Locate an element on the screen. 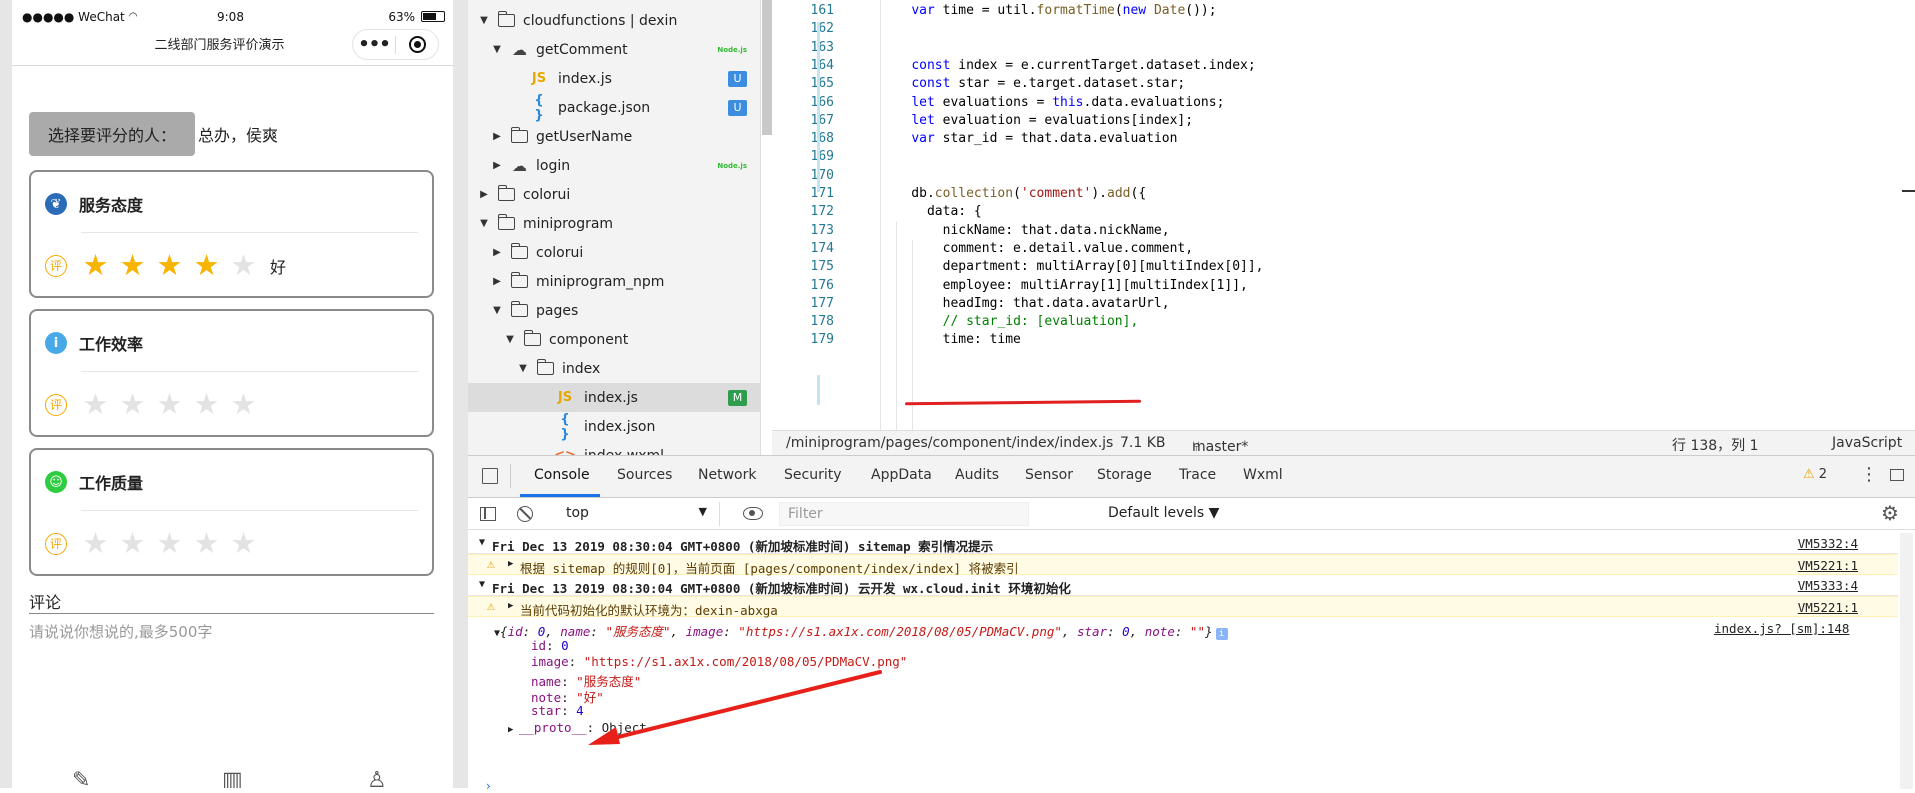  console-settings-icon: ⚙ is located at coordinates (1890, 513).